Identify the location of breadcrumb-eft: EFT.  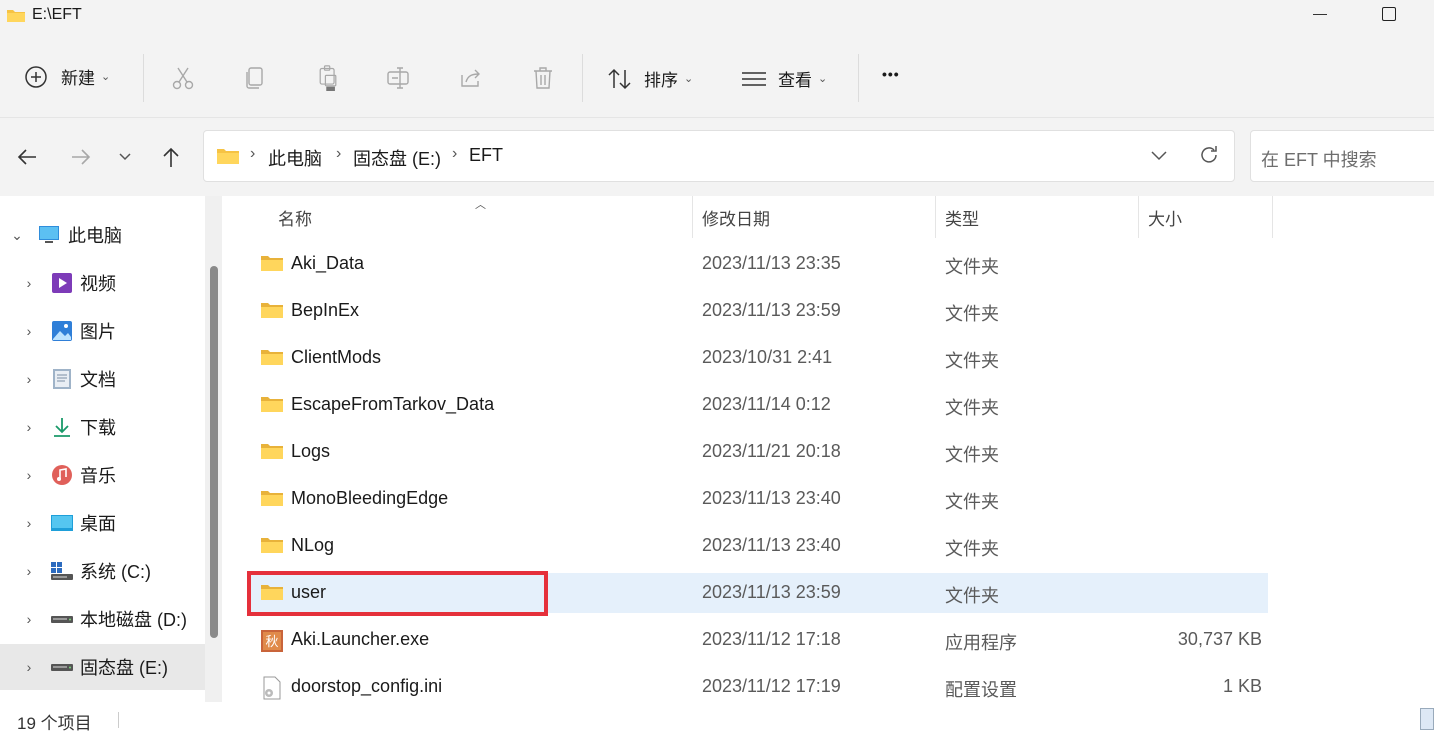
(486, 155).